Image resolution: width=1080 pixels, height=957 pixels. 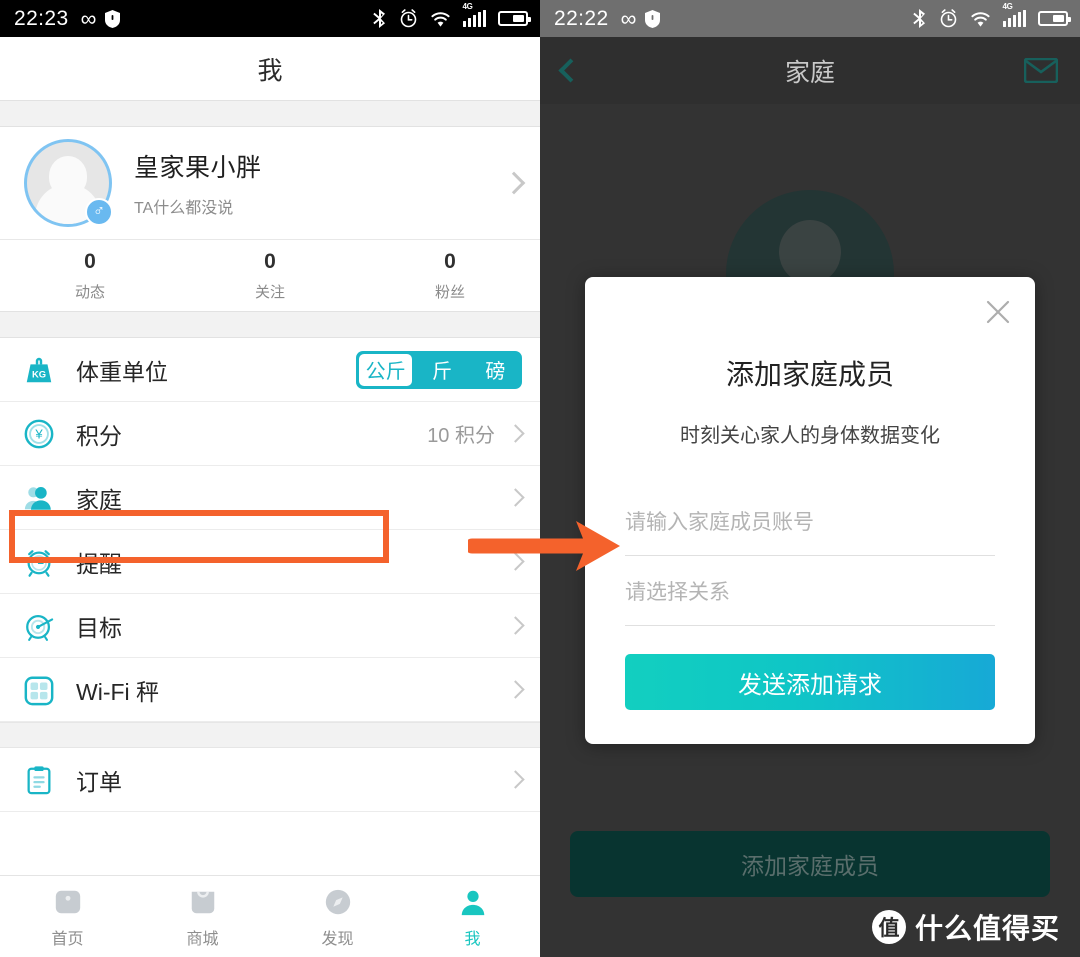 What do you see at coordinates (987, 928) in the screenshot?
I see `watermark-text: 什么值得买` at bounding box center [987, 928].